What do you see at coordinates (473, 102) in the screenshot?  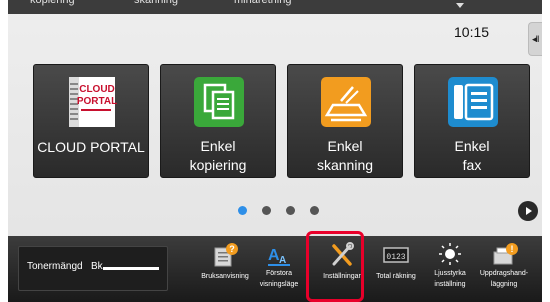 I see `fax-icon` at bounding box center [473, 102].